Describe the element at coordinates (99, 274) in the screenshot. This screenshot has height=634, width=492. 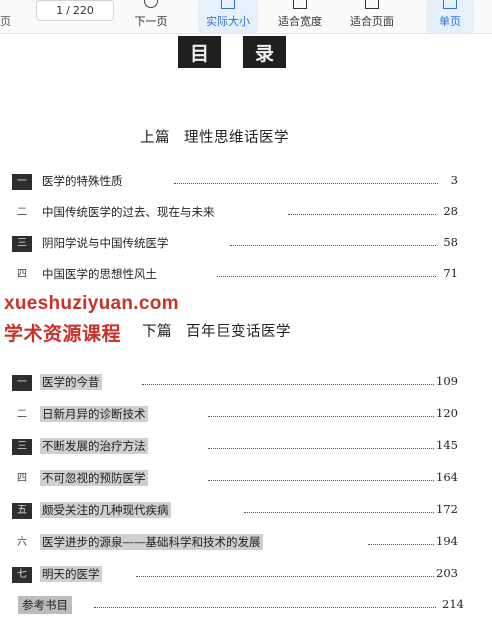
I see `entry-title: 中国医学的思想性风土` at that location.